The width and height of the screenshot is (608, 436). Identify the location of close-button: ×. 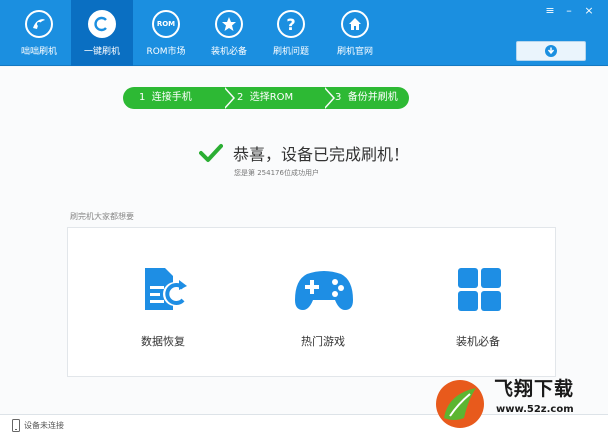
(589, 11).